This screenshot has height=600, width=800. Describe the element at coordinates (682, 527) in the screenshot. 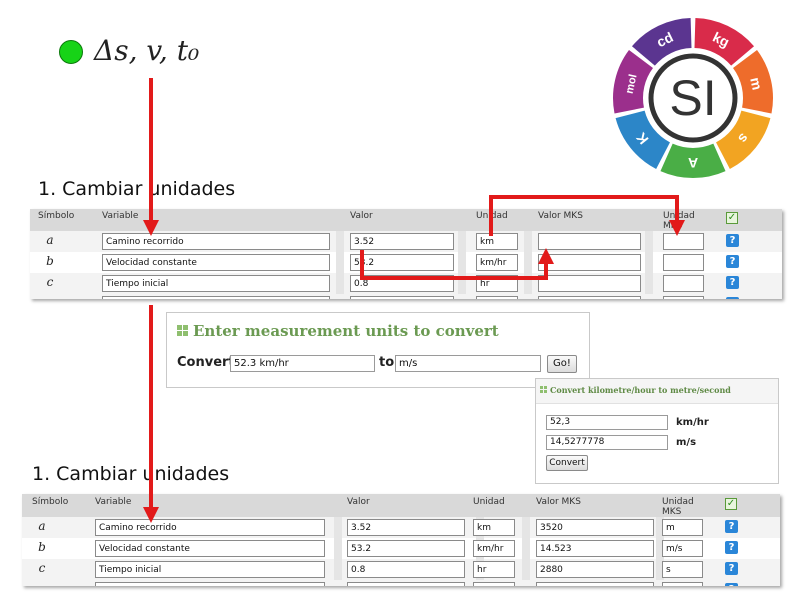

I see `mks-unit-field: m` at that location.